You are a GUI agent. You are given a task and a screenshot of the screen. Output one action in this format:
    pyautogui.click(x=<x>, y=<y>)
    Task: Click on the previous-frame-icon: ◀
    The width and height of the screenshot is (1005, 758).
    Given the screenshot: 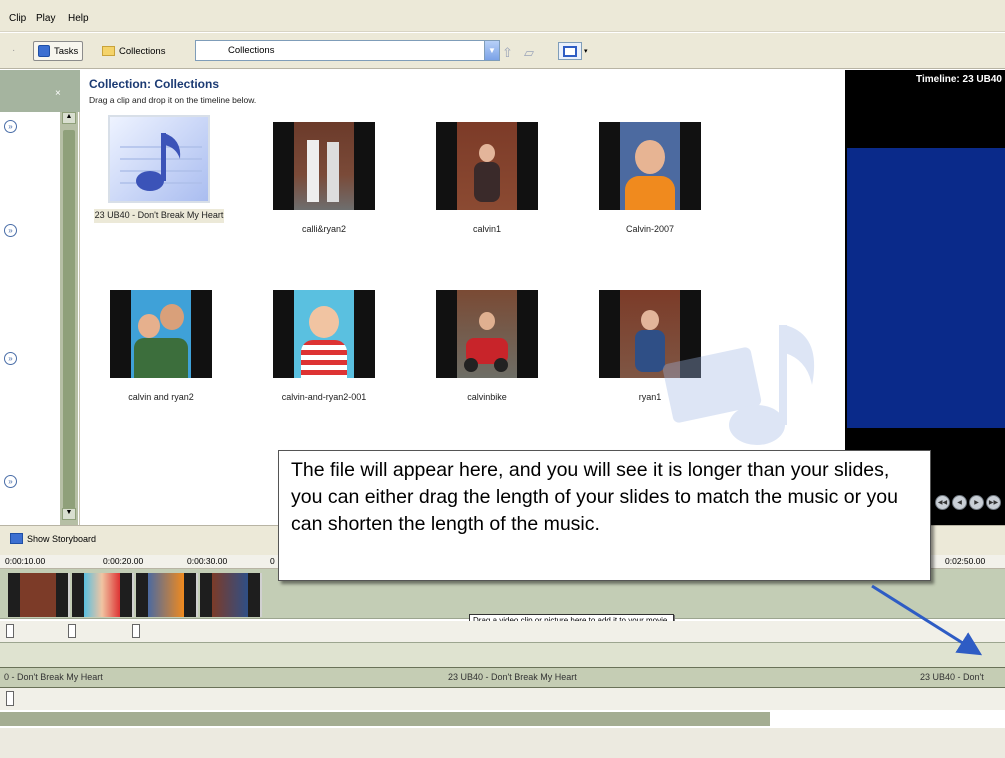 What is the action you would take?
    pyautogui.click(x=959, y=502)
    